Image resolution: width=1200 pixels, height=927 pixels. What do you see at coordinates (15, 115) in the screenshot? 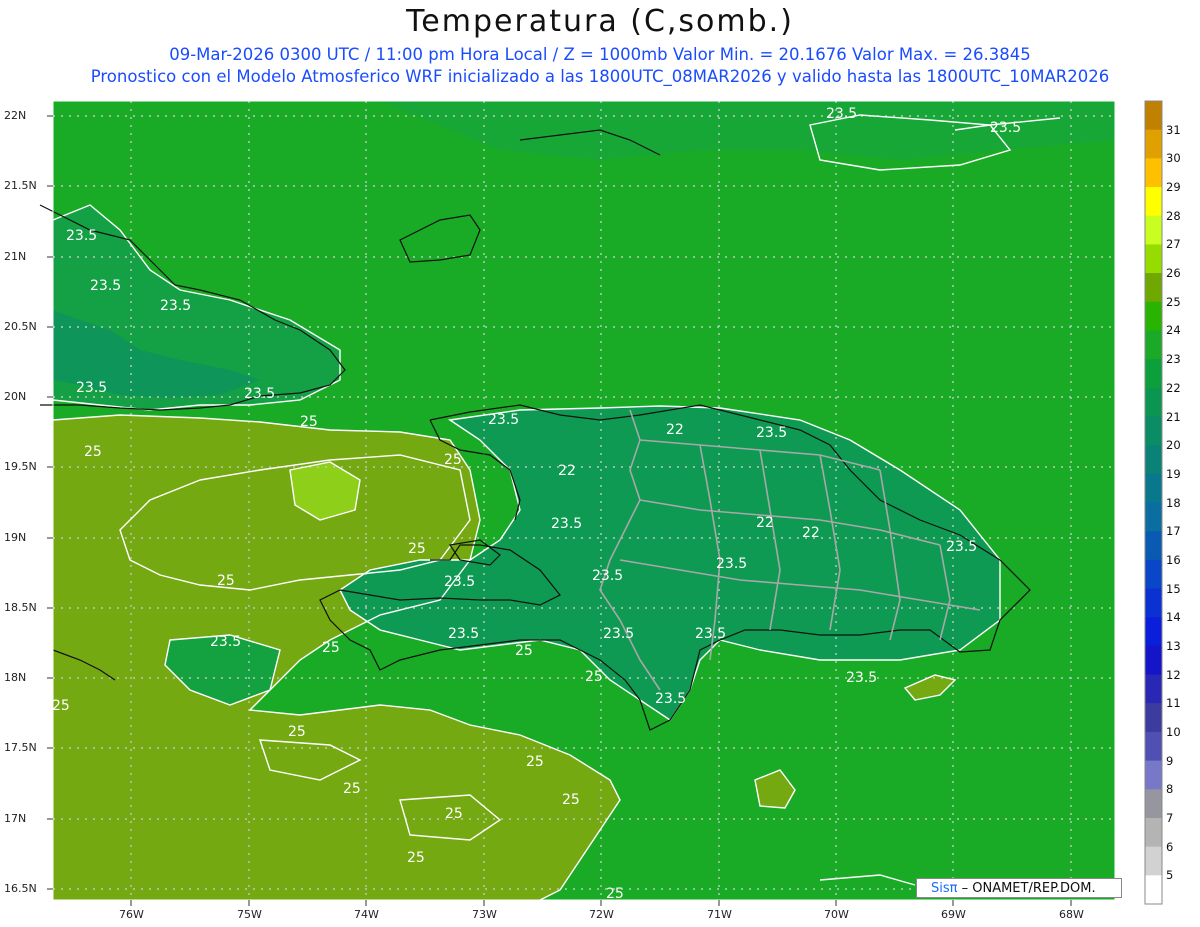
I see `lat-label: 22N` at bounding box center [15, 115].